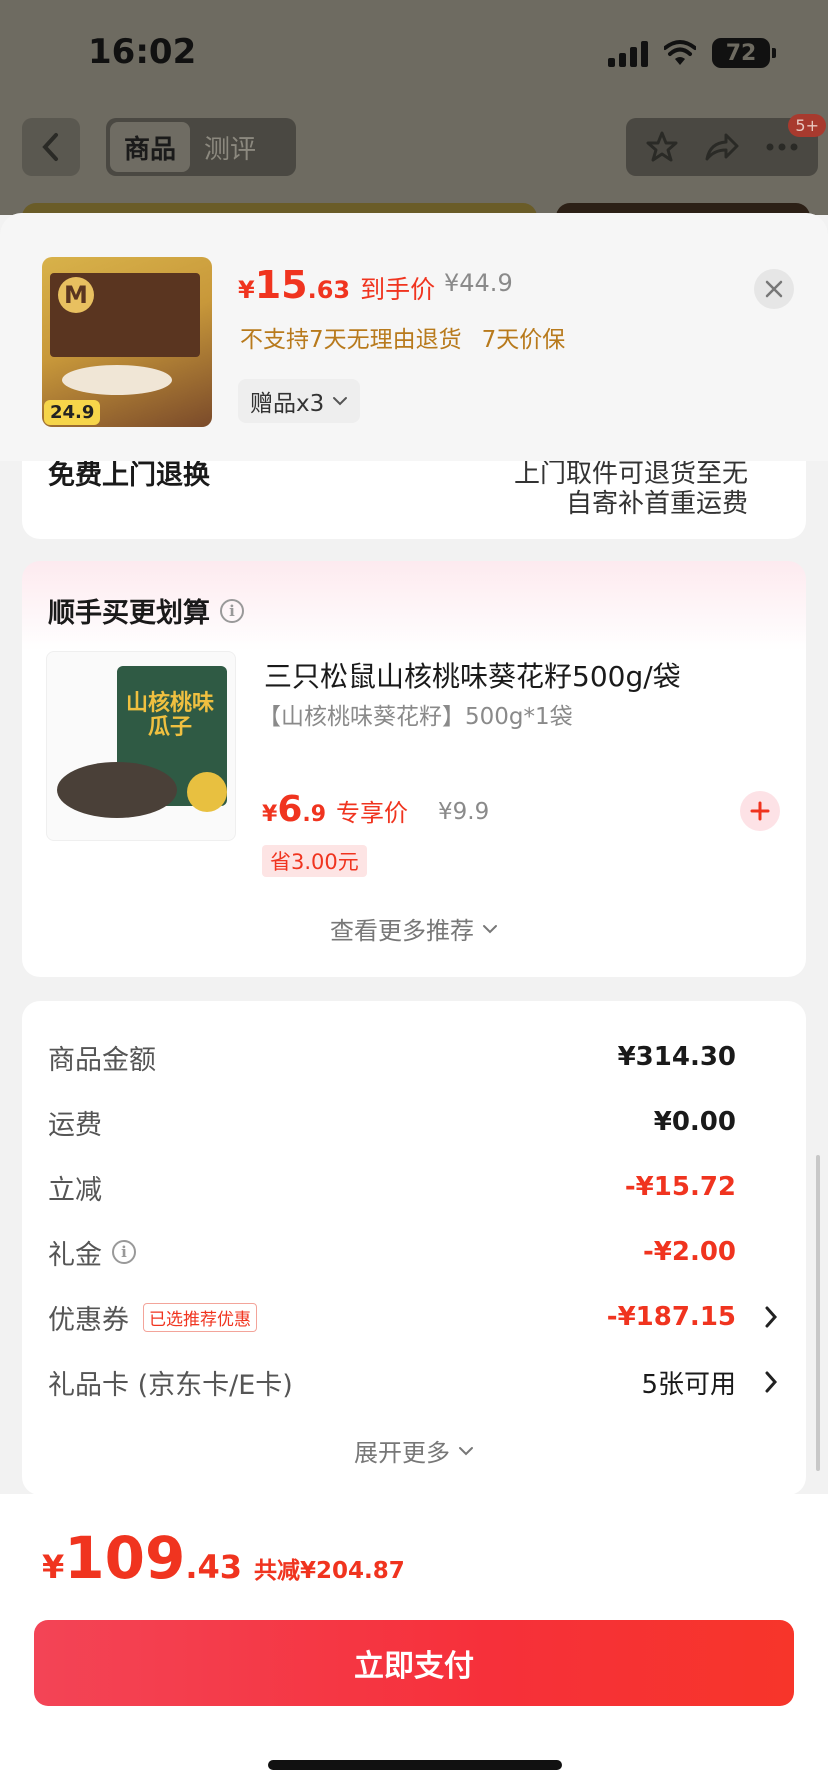 The height and width of the screenshot is (1792, 828). I want to click on final-price: ¥ 15 .63 到手价, so click(337, 285).